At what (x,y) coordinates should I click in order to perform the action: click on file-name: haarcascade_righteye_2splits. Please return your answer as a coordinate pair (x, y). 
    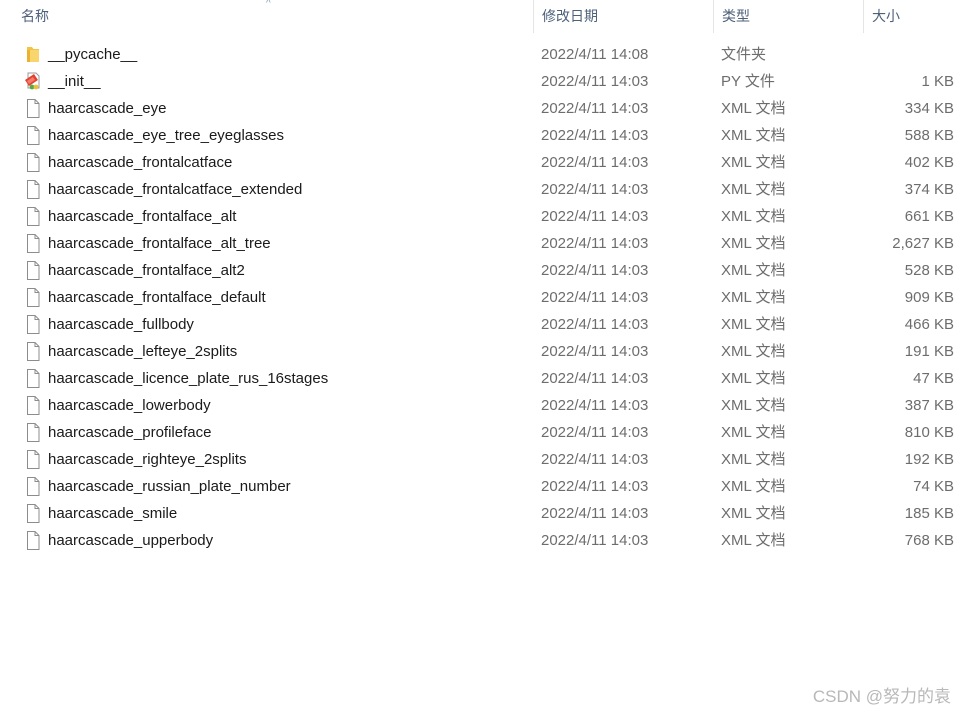
    Looking at the image, I should click on (147, 459).